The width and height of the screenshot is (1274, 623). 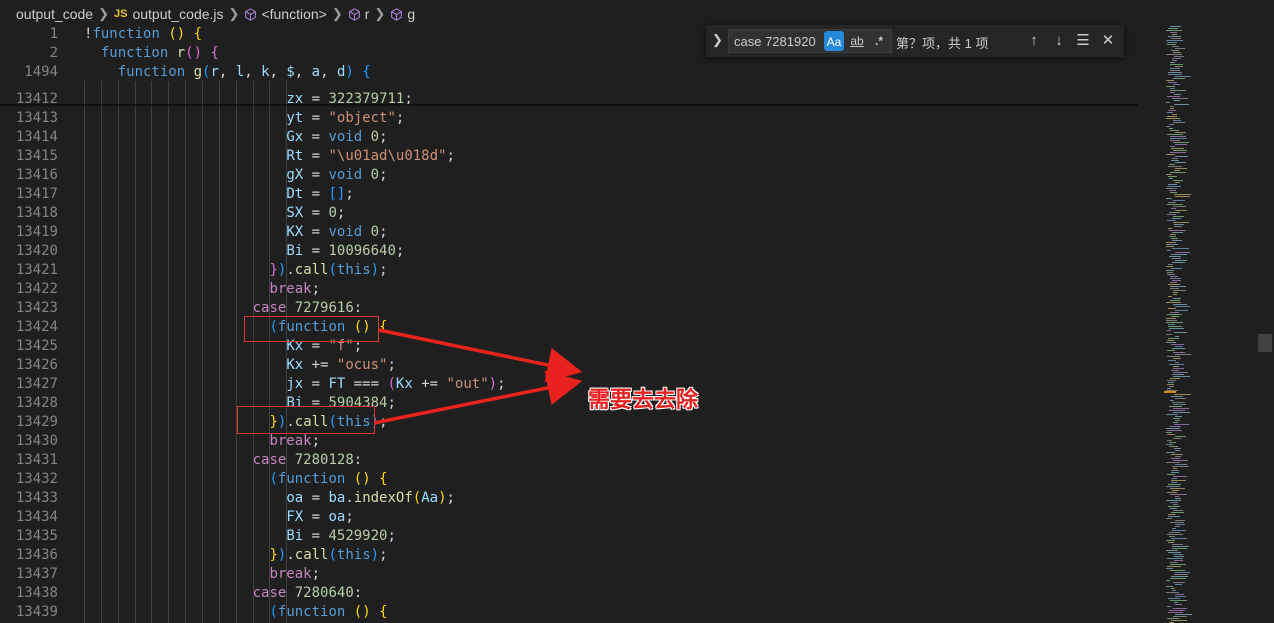 What do you see at coordinates (328, 612) in the screenshot?
I see `line-code: (function () {` at bounding box center [328, 612].